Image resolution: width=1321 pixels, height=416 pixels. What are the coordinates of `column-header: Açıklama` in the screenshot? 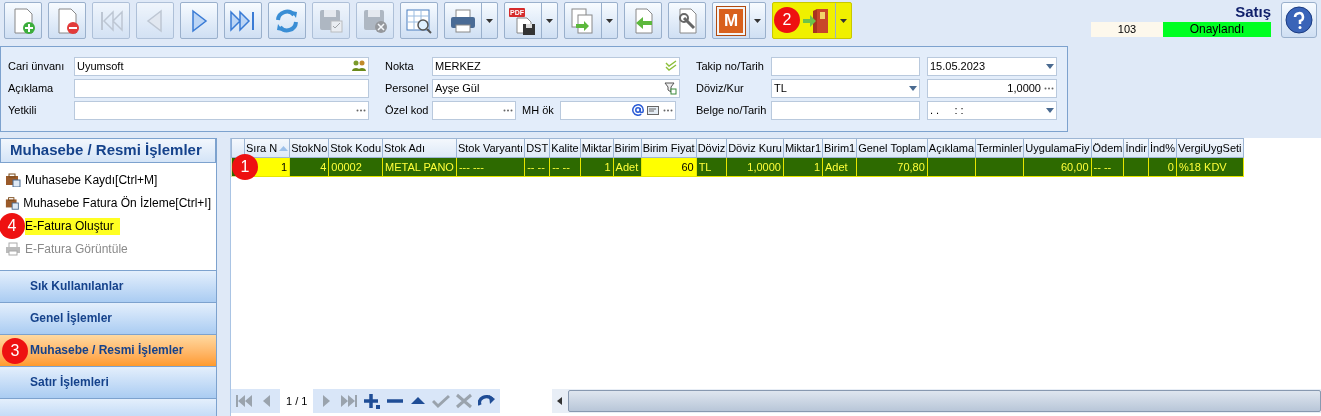 It's located at (951, 148).